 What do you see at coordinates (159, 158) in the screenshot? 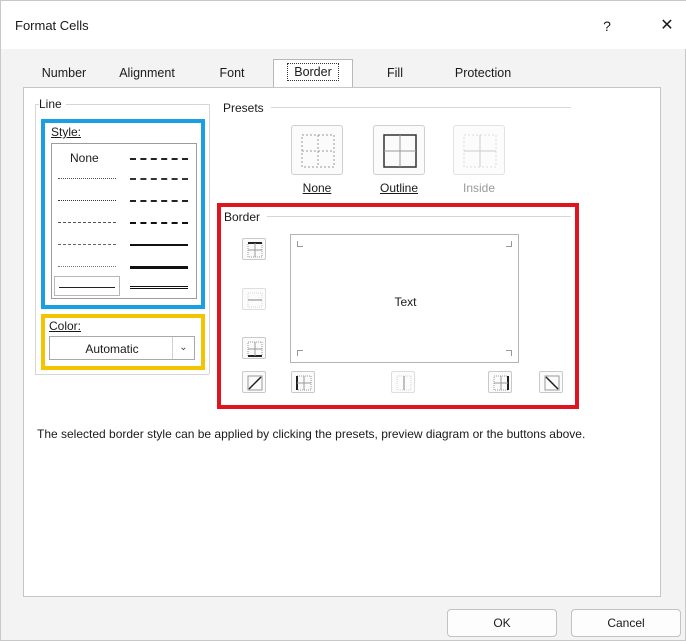
I see `line-style-medium-dash-dot-dot` at bounding box center [159, 158].